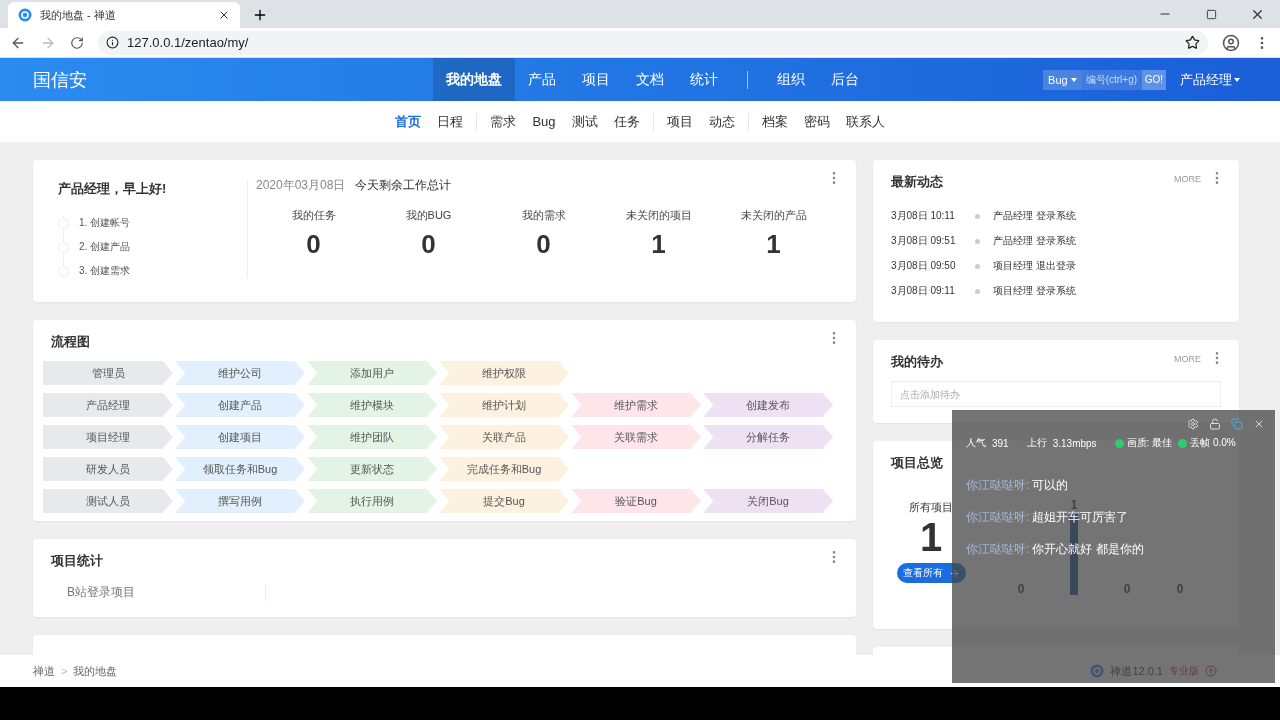 The height and width of the screenshot is (720, 1280). Describe the element at coordinates (924, 266) in the screenshot. I see `activity-time: 3月08日 09:50` at that location.